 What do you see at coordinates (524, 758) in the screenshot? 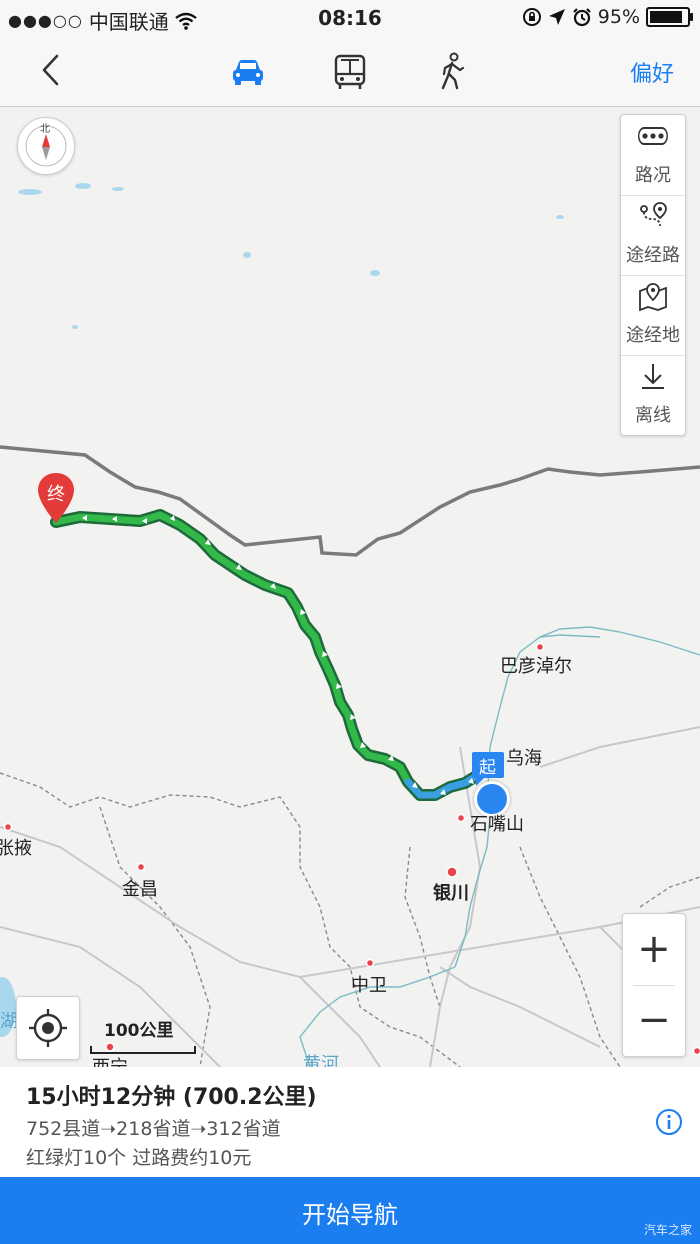
I see `city-label-wuhai: 乌海` at bounding box center [524, 758].